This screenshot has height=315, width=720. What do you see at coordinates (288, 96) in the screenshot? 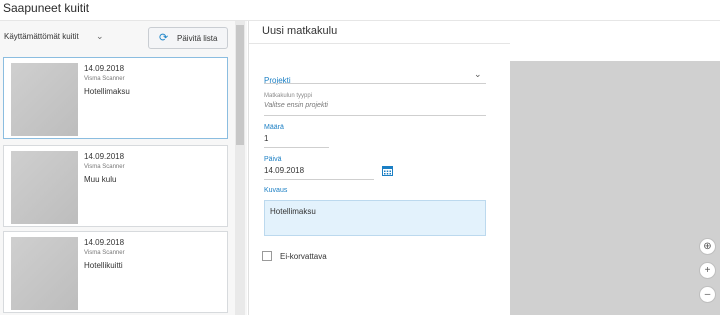
I see `expense-type-label: Matkakulun tyyppi` at bounding box center [288, 96].